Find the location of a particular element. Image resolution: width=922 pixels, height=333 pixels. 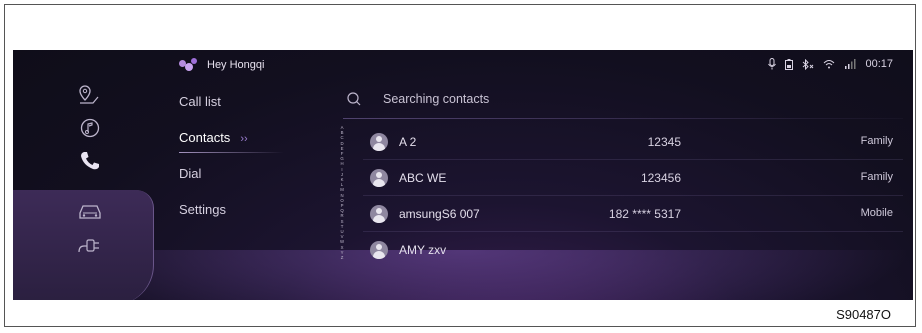

menu-dial: Dial is located at coordinates (190, 173).